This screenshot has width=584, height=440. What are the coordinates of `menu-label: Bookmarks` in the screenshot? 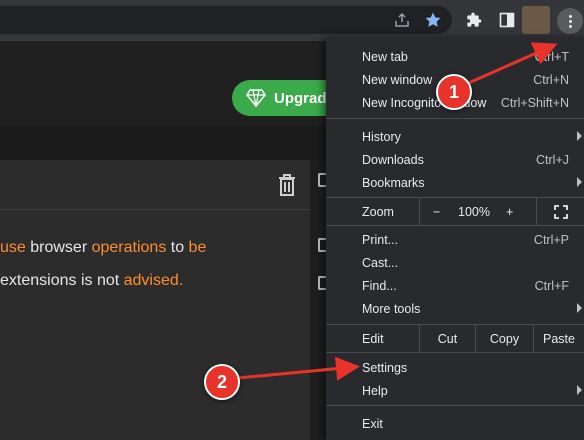 It's located at (393, 183).